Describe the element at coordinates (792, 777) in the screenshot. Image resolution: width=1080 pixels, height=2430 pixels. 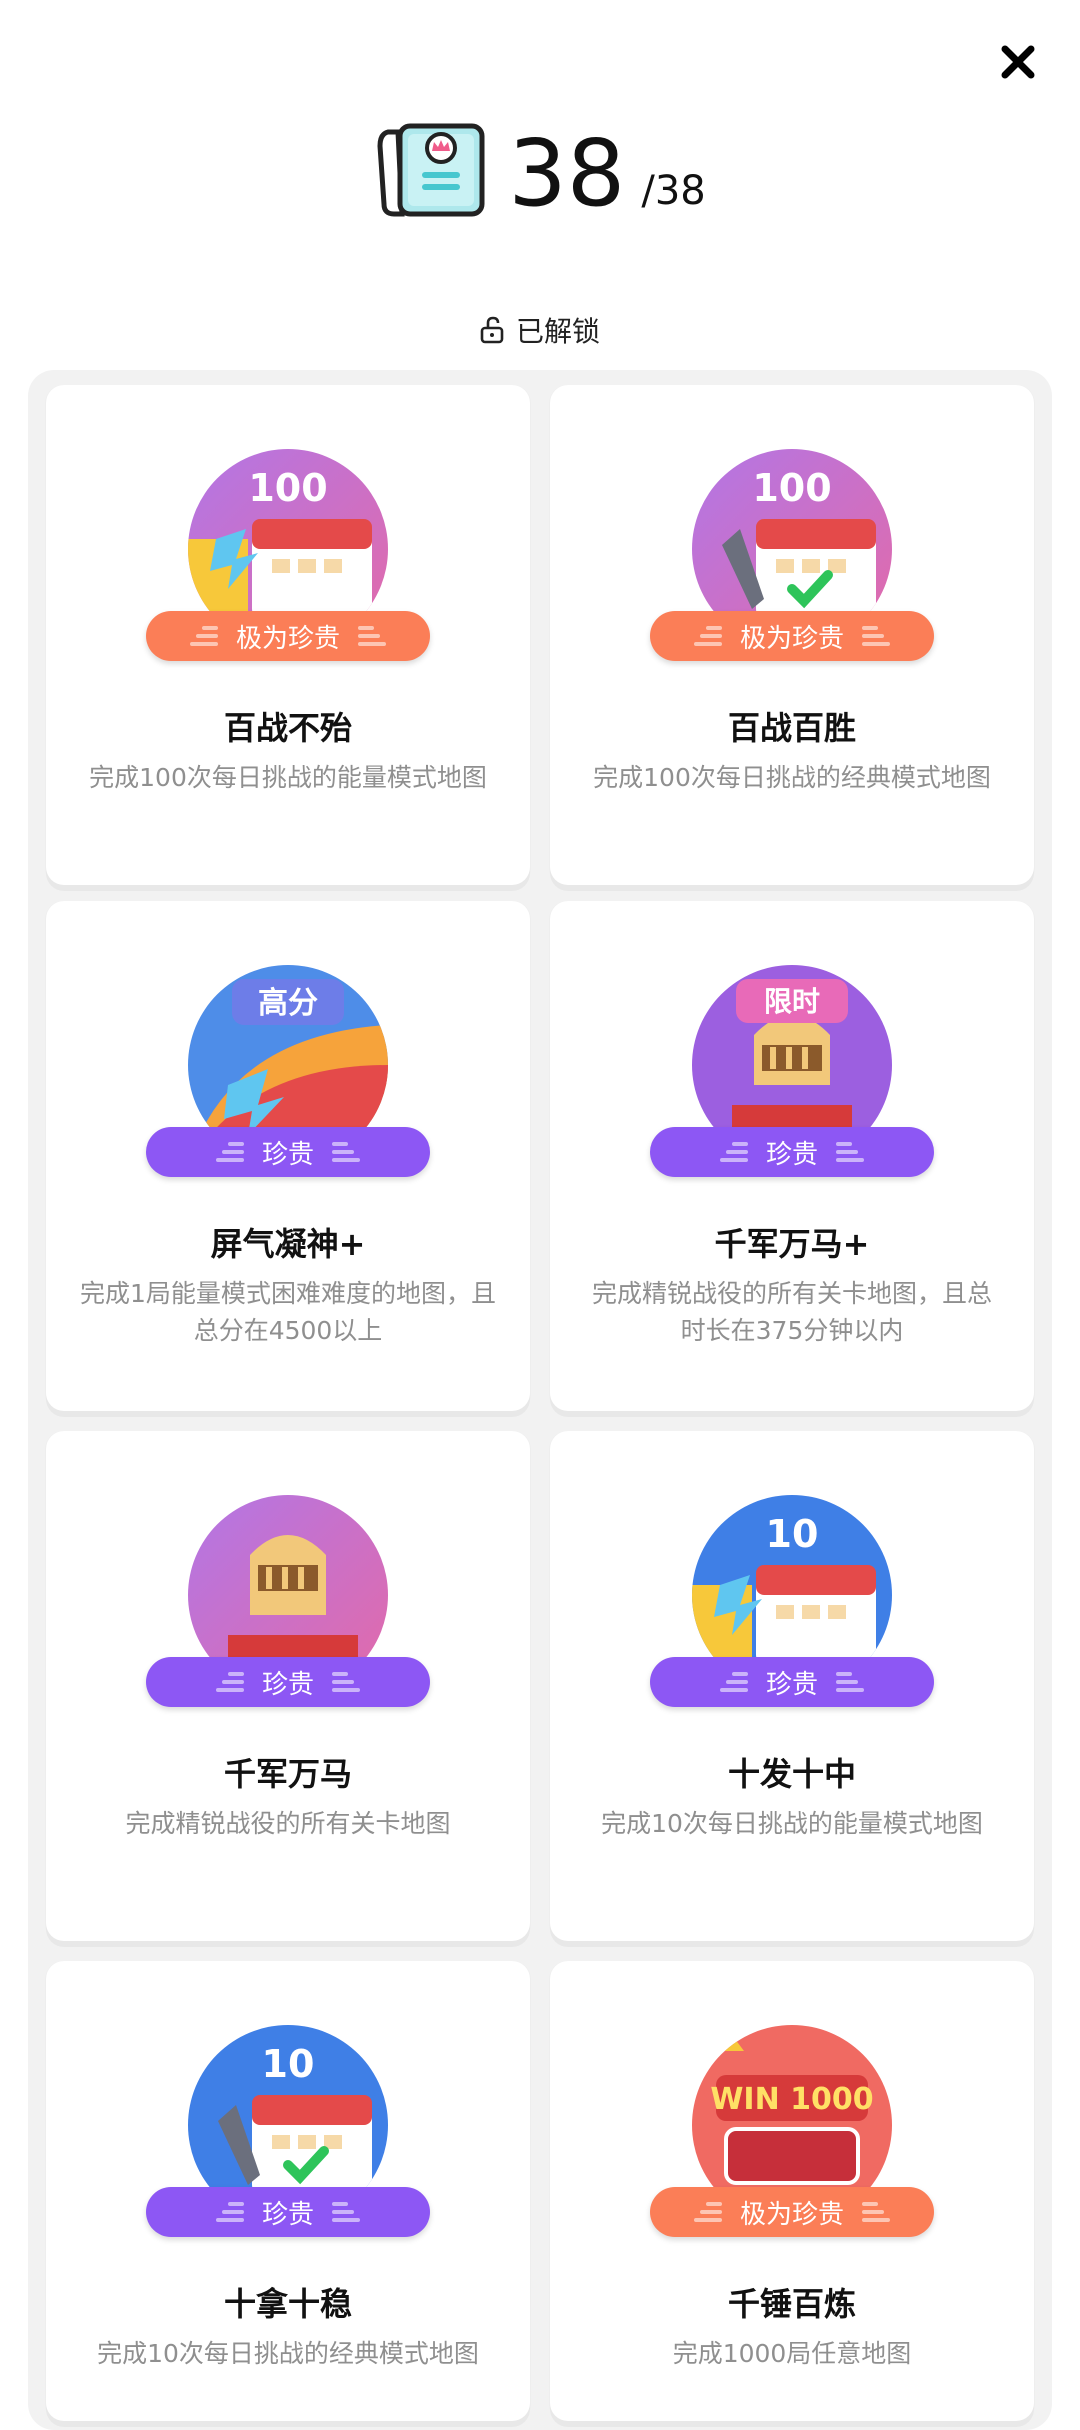
I see `achievement-desc: 完成100次每日挑战的经典模式地图` at that location.